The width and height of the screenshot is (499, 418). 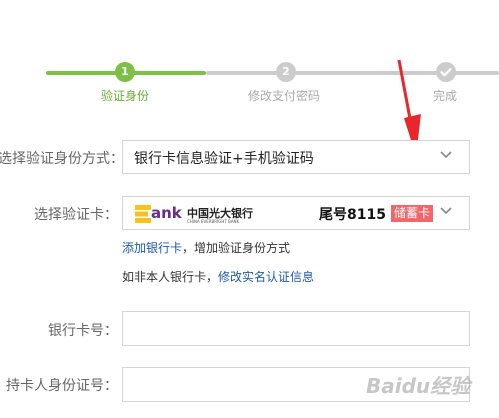 What do you see at coordinates (266, 277) in the screenshot?
I see `modify-realname-link: 修改实名认证信息` at bounding box center [266, 277].